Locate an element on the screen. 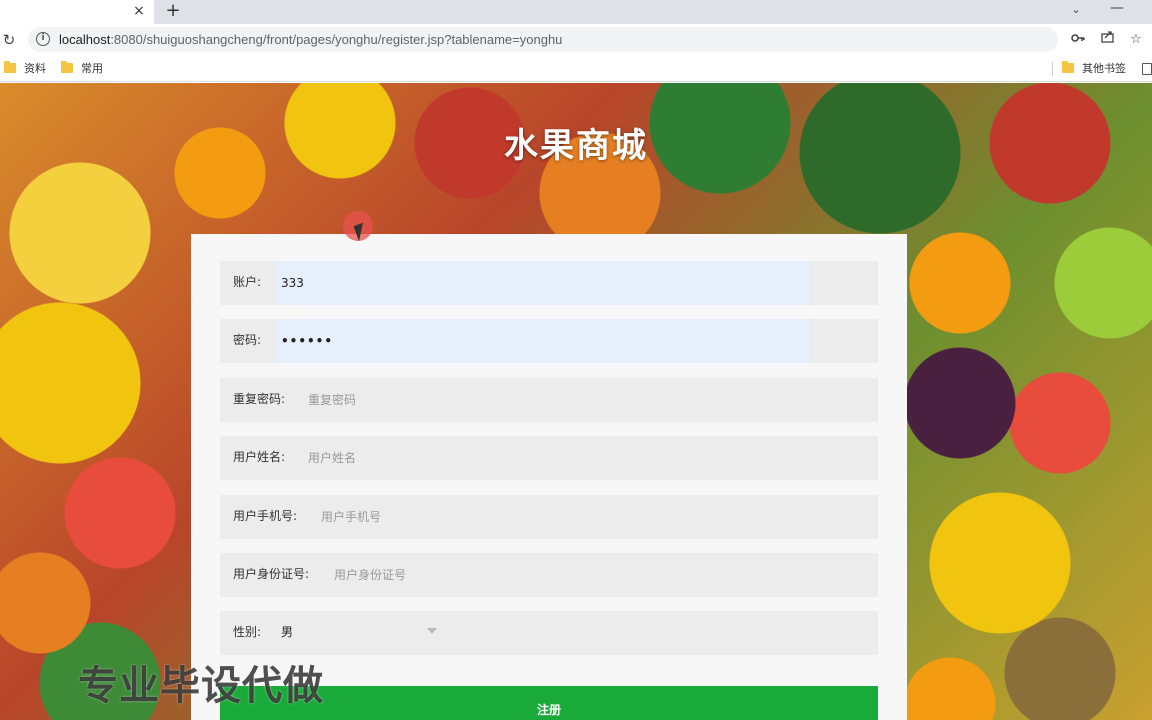 This screenshot has width=1152, height=720. info-icon: i is located at coordinates (43, 39).